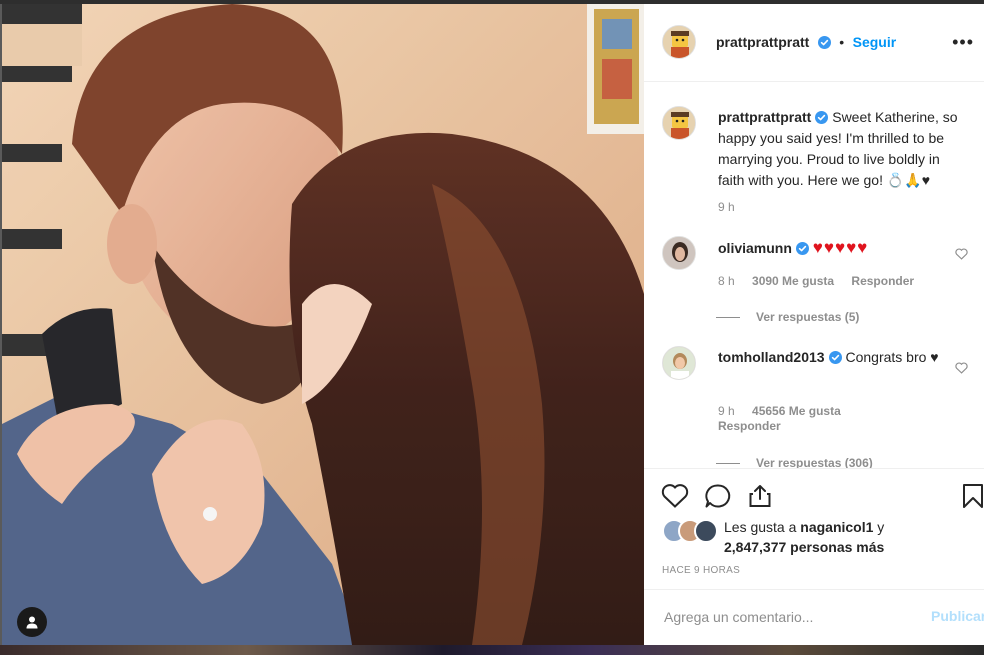  I want to click on feed-bottom-strip, so click(492, 650).